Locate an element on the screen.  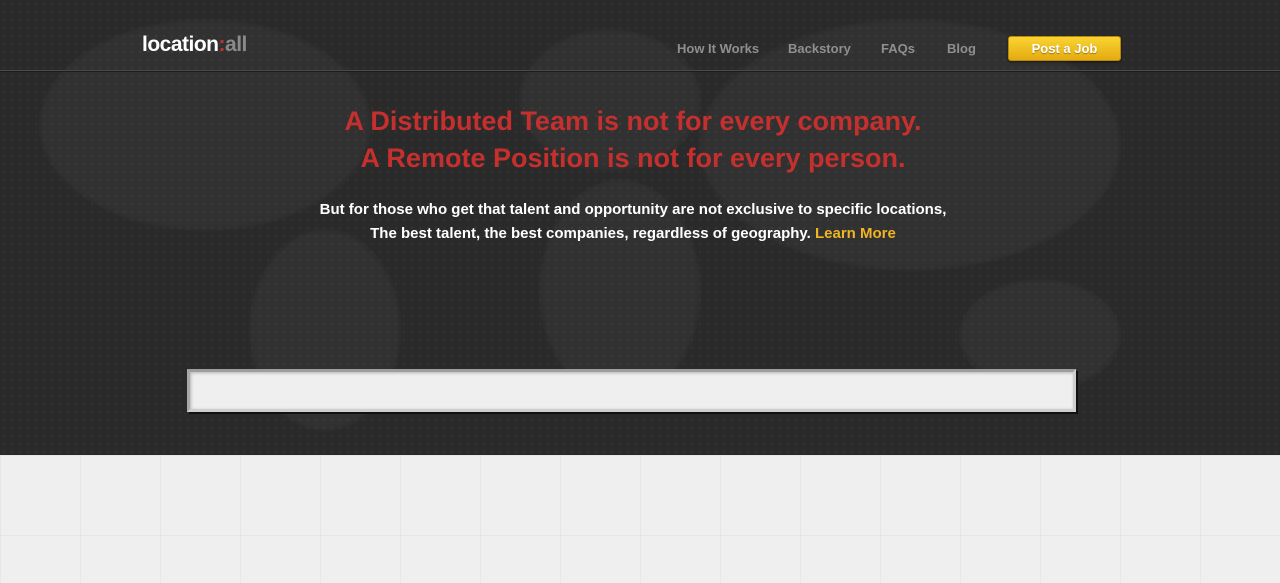
search-input is located at coordinates (631, 390).